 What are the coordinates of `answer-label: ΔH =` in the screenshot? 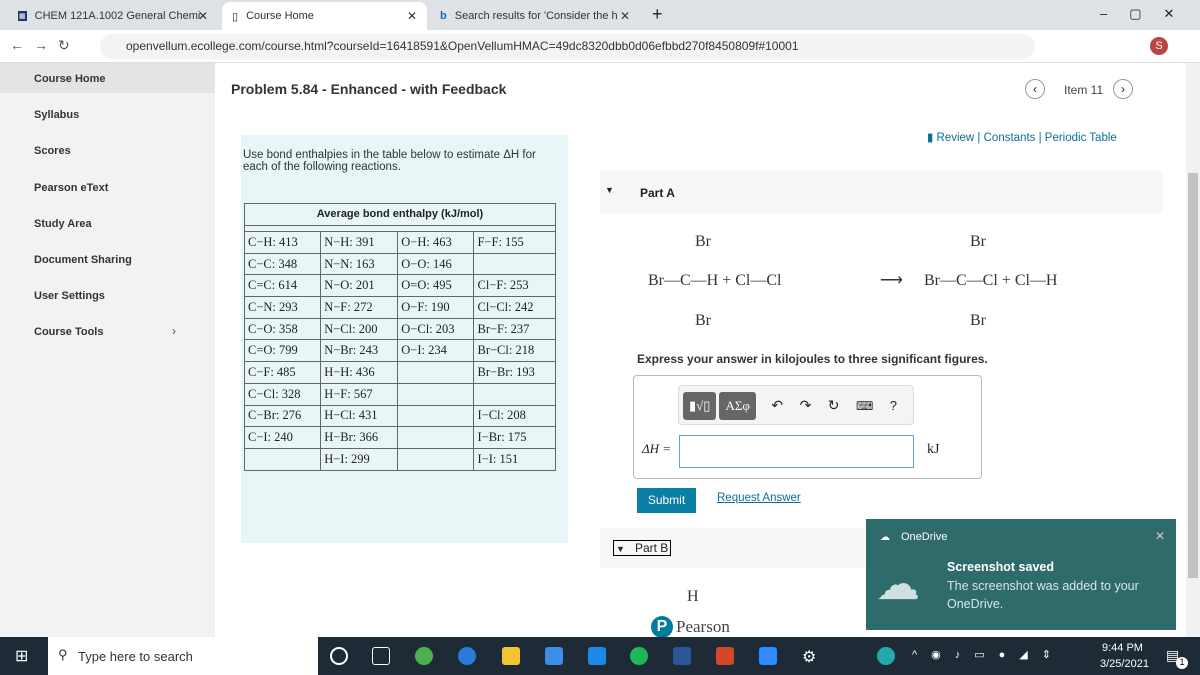 It's located at (657, 448).